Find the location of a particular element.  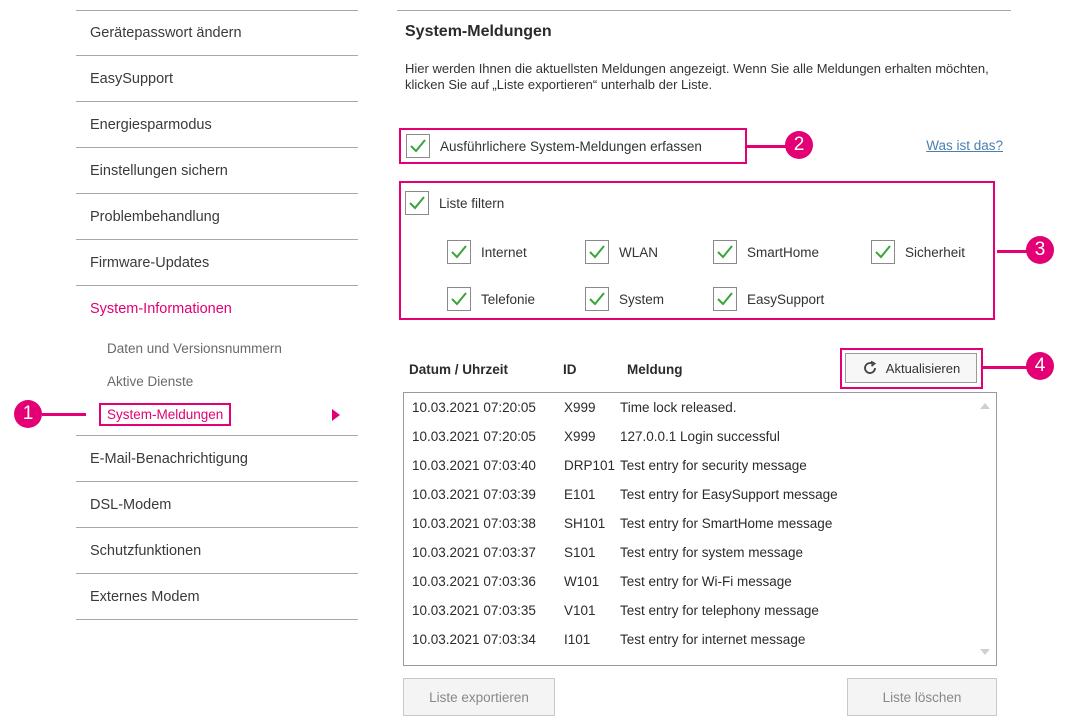

filter-smarthome-label: SmartHome is located at coordinates (783, 252).